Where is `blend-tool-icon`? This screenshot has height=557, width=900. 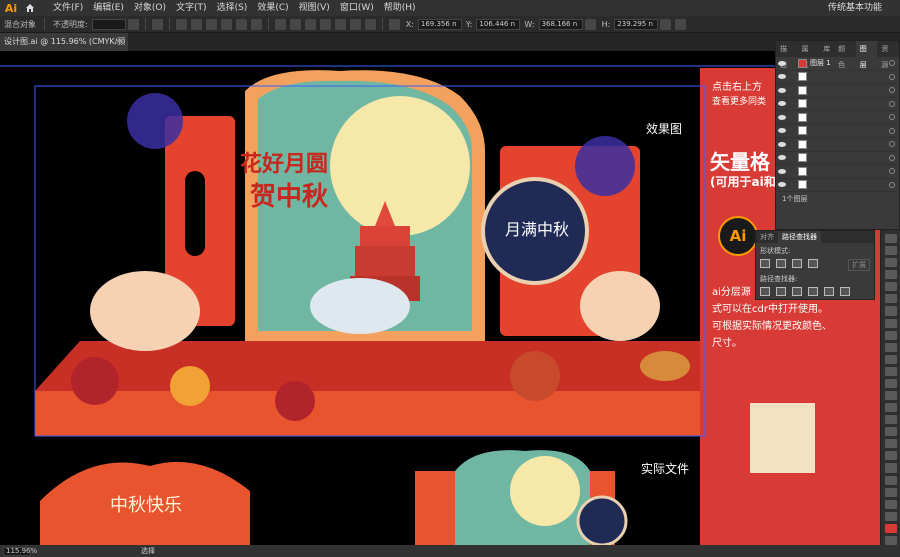
blend-tool-icon is located at coordinates (890, 444).